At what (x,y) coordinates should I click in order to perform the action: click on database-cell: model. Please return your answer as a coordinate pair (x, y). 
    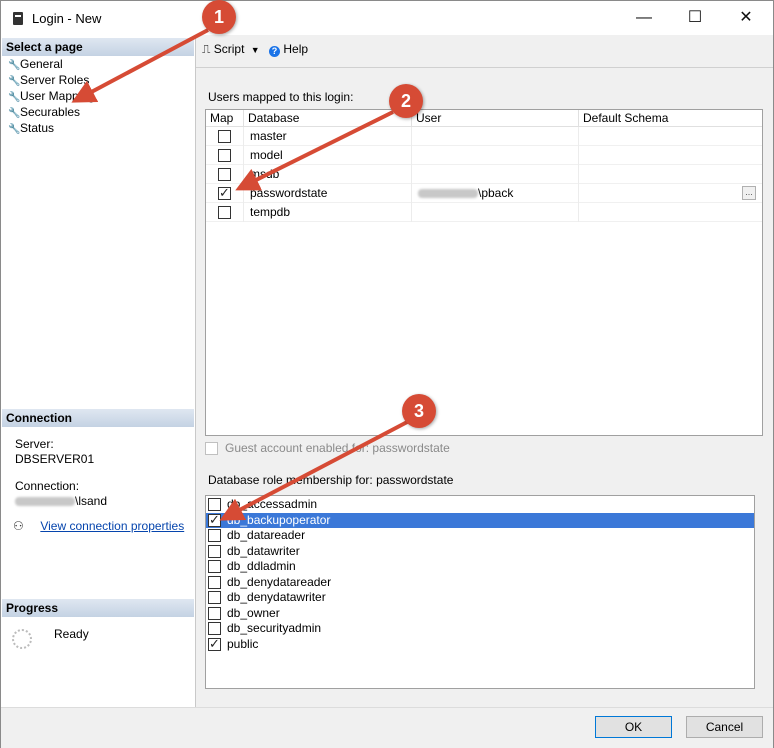
    Looking at the image, I should click on (328, 155).